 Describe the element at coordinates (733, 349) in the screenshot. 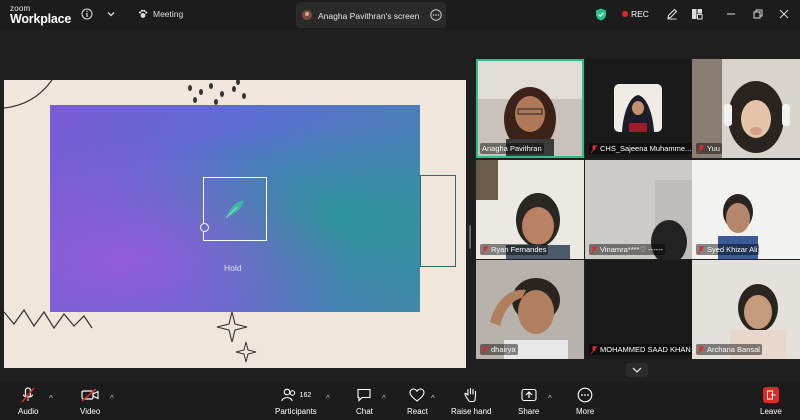

I see `participant-name-text: Archana Bansal` at that location.